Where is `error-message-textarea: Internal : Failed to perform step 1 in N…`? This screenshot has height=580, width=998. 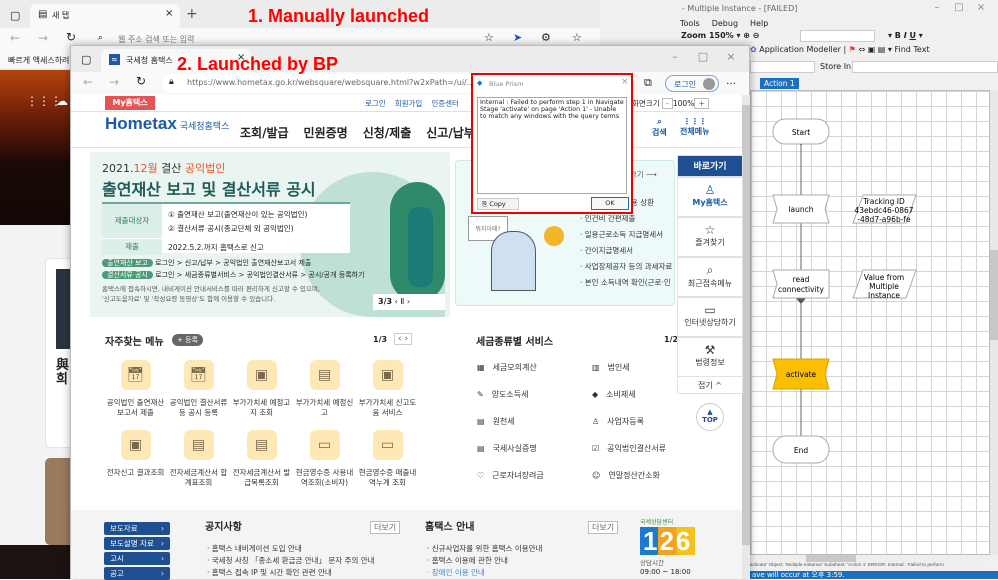 error-message-textarea: Internal : Failed to perform step 1 in N… is located at coordinates (552, 145).